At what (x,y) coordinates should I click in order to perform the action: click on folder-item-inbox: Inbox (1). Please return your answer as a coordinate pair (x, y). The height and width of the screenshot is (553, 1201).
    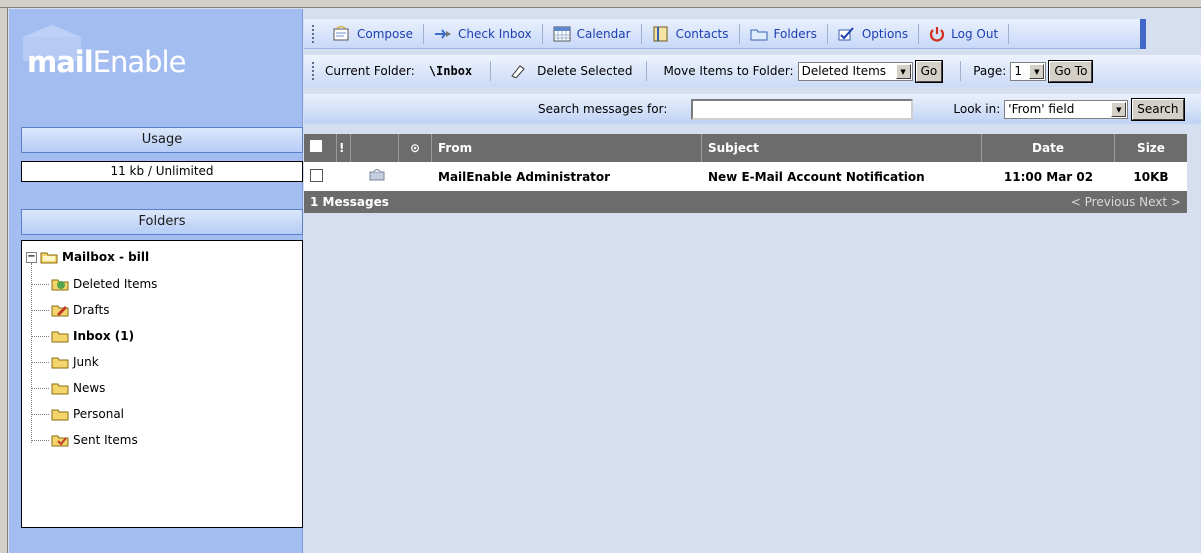
    Looking at the image, I should click on (82, 336).